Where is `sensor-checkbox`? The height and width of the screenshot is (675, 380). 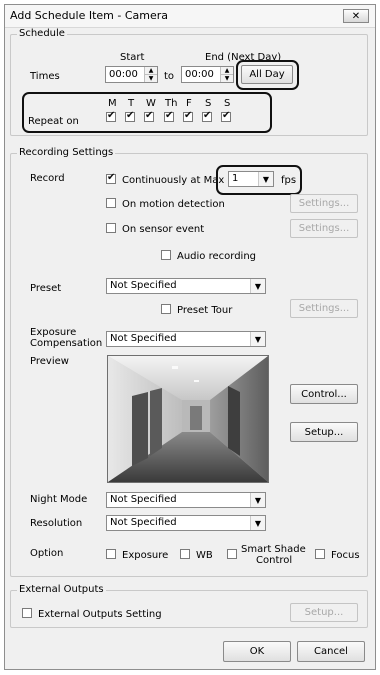
sensor-checkbox is located at coordinates (111, 228).